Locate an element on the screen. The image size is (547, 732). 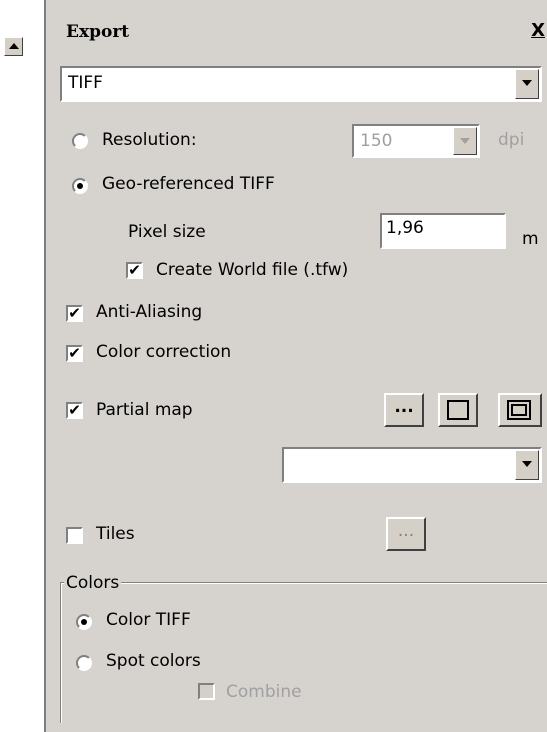
world-file-checkbox: ✔ is located at coordinates (134, 270).